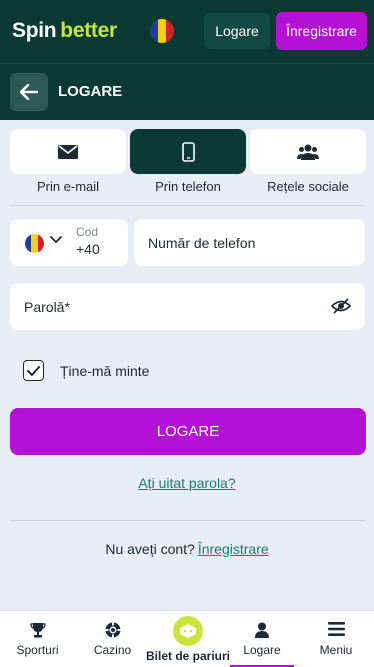 Image resolution: width=374 pixels, height=667 pixels. Describe the element at coordinates (249, 242) in the screenshot. I see `phone-number-input` at that location.